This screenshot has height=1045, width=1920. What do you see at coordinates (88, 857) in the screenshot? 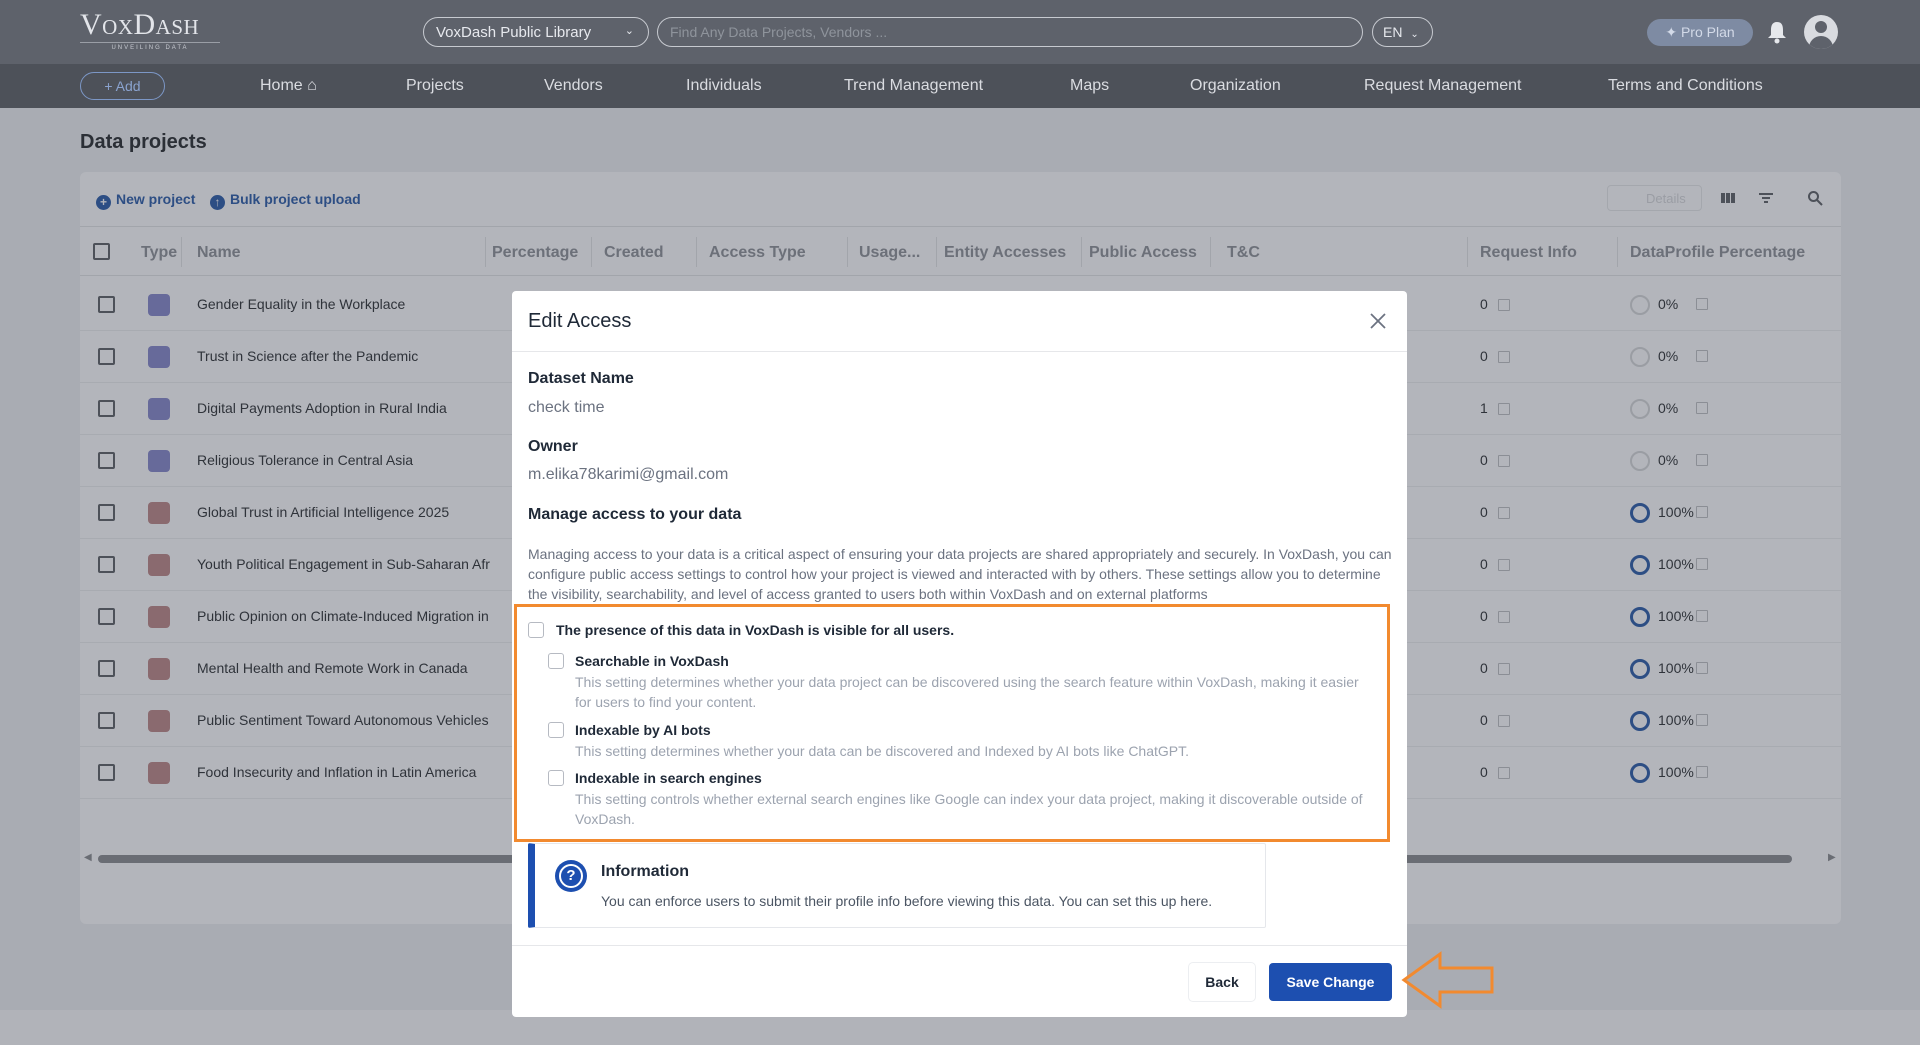
I see `scroll-left-icon: ◀` at bounding box center [88, 857].